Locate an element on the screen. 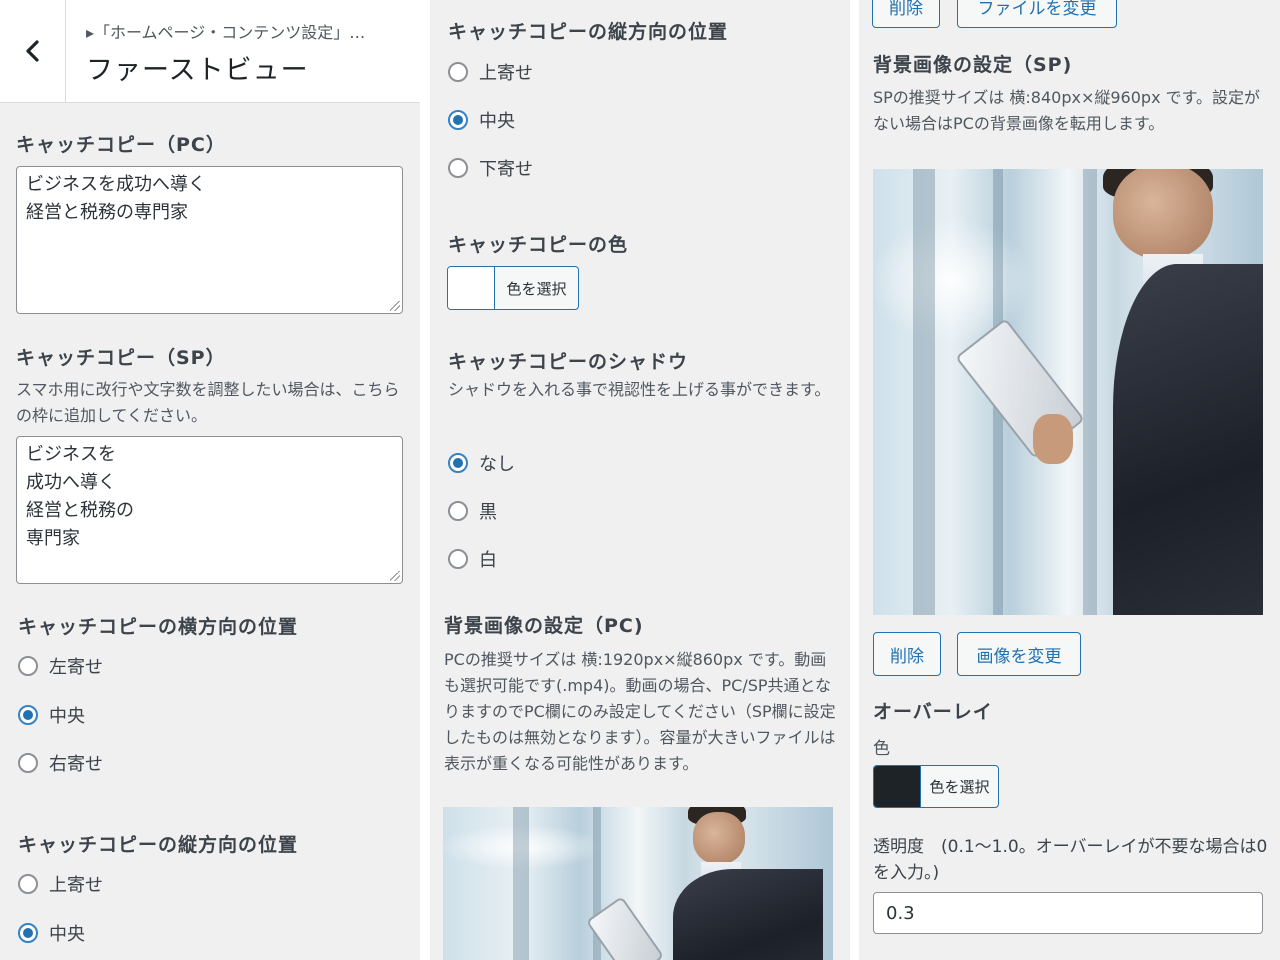  radio-center: 中央 is located at coordinates (51, 715).